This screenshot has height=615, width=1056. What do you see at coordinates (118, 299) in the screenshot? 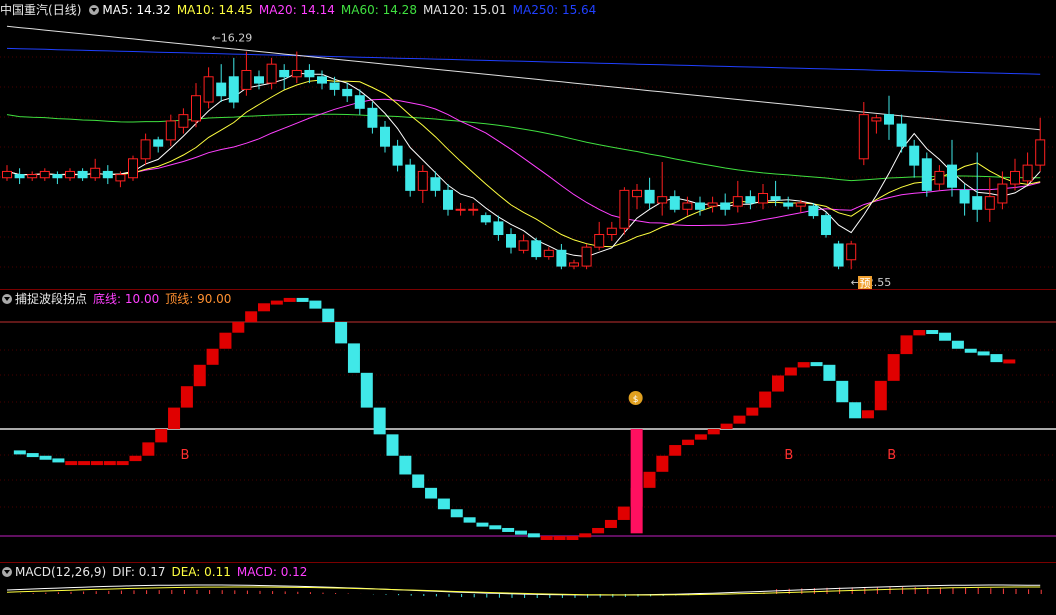
I see `indicator-header: 捕捉波段拐点 底线: 10.00 顶线: 90.00` at bounding box center [118, 299].